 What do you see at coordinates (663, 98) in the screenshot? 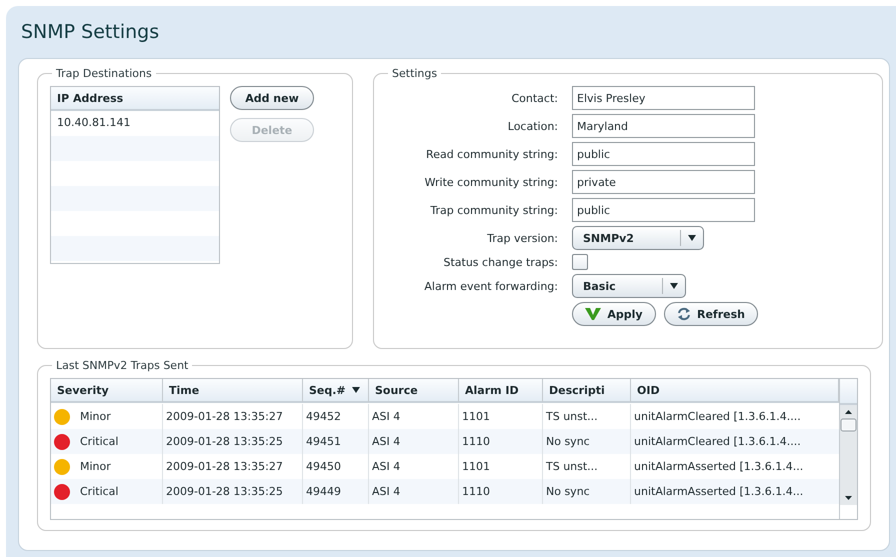
I see `text-field: Elvis Presley` at bounding box center [663, 98].